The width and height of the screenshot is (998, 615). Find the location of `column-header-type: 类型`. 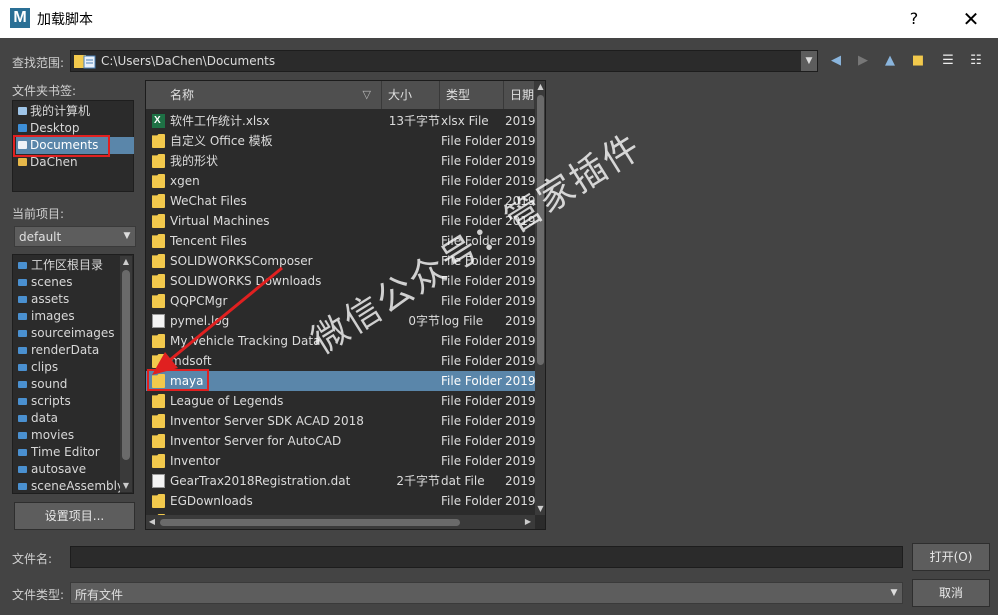

column-header-type: 类型 is located at coordinates (472, 95).